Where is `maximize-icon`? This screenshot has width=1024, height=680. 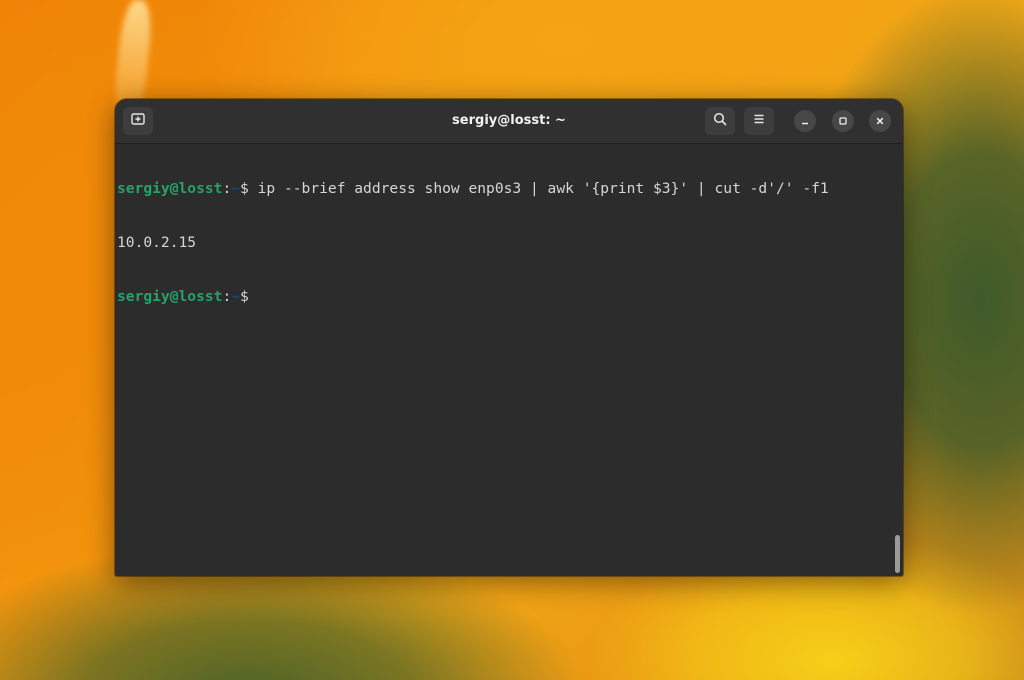 maximize-icon is located at coordinates (843, 121).